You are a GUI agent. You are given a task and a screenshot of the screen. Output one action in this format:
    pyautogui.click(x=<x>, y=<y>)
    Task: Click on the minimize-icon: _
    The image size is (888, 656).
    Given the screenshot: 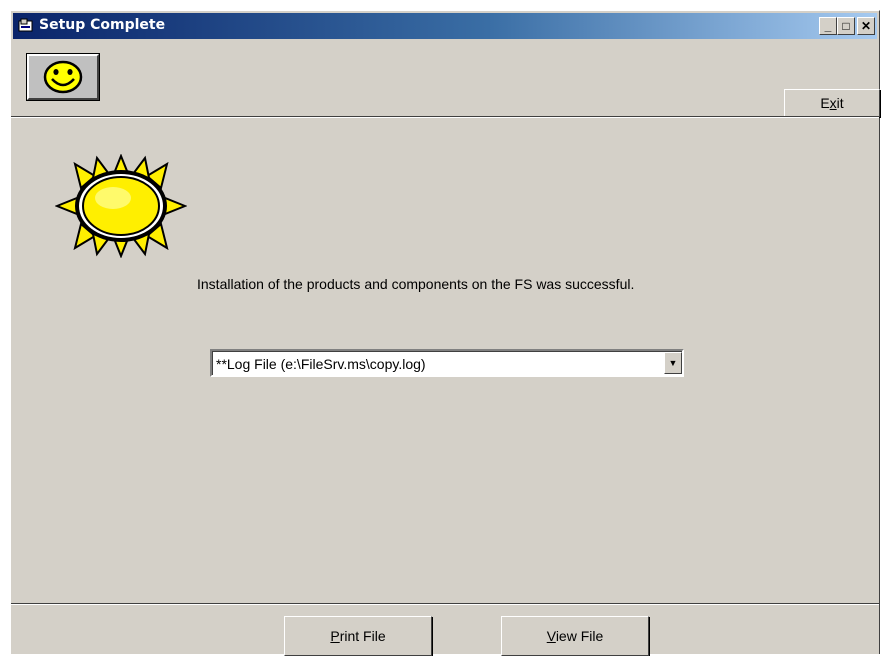 What is the action you would take?
    pyautogui.click(x=828, y=26)
    